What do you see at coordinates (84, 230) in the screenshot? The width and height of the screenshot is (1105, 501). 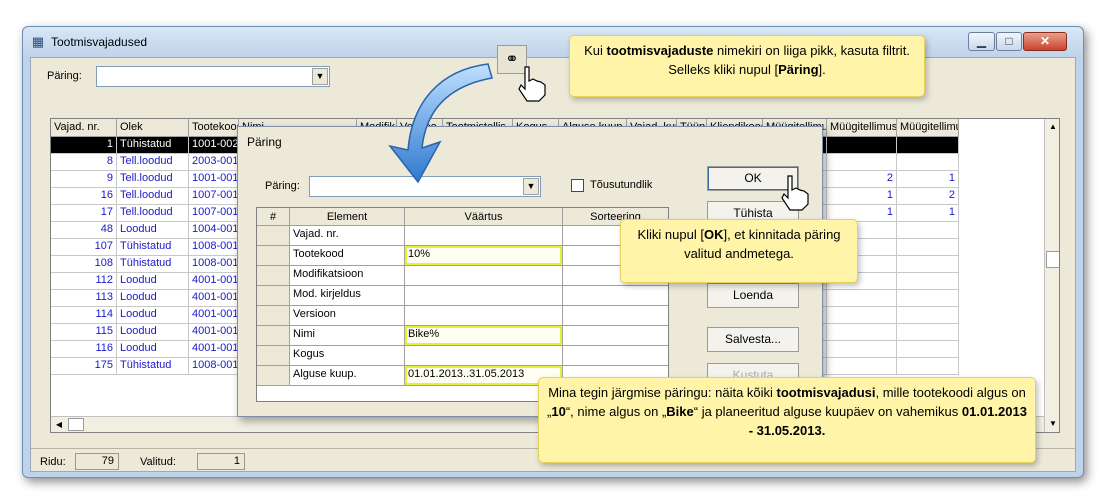 I see `table-cell: 48` at bounding box center [84, 230].